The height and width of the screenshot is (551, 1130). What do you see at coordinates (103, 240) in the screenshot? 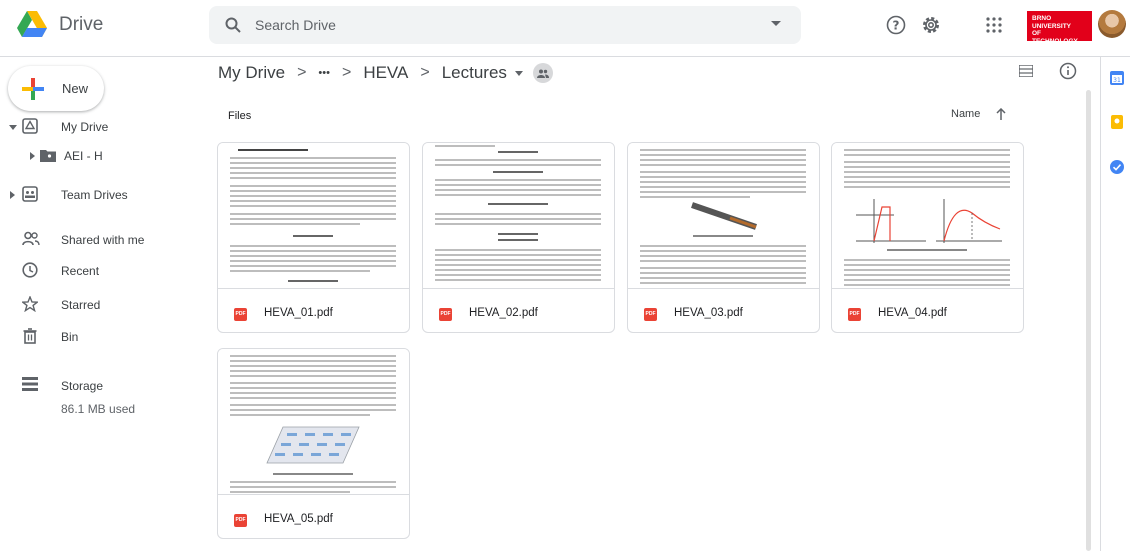
I see `sidebar-item-label: Shared with me` at bounding box center [103, 240].